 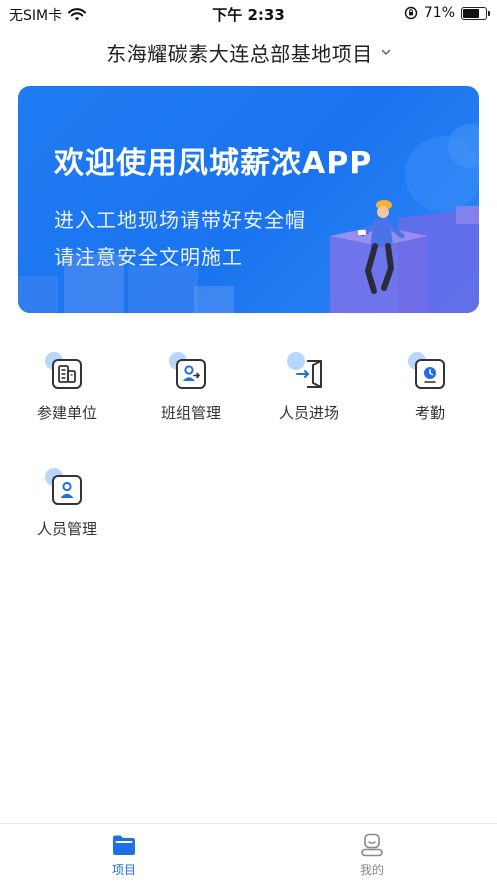 I want to click on menu-item-attendance: 考勤, so click(x=430, y=390).